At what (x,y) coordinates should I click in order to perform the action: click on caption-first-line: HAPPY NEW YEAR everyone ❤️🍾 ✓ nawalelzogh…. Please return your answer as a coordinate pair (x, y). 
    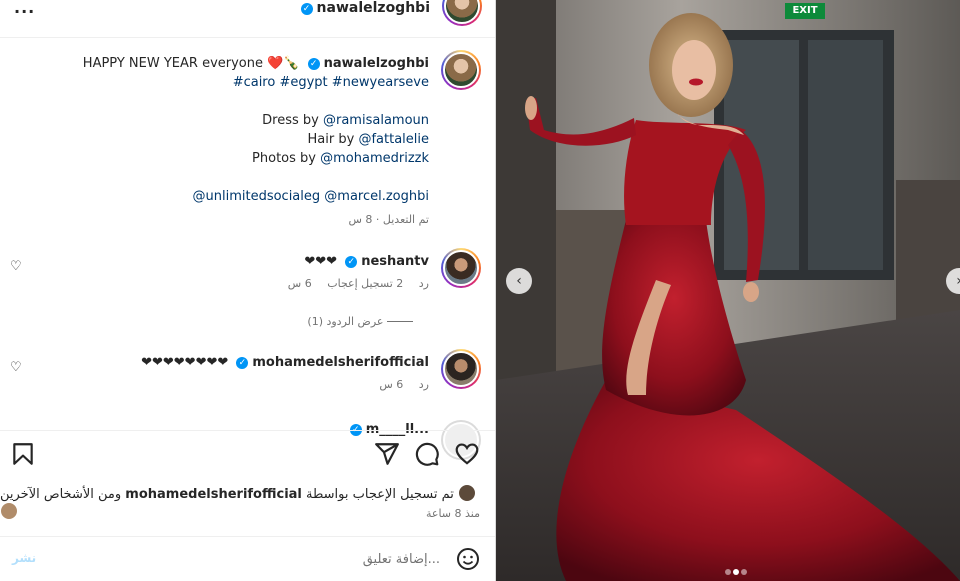
    Looking at the image, I should click on (229, 63).